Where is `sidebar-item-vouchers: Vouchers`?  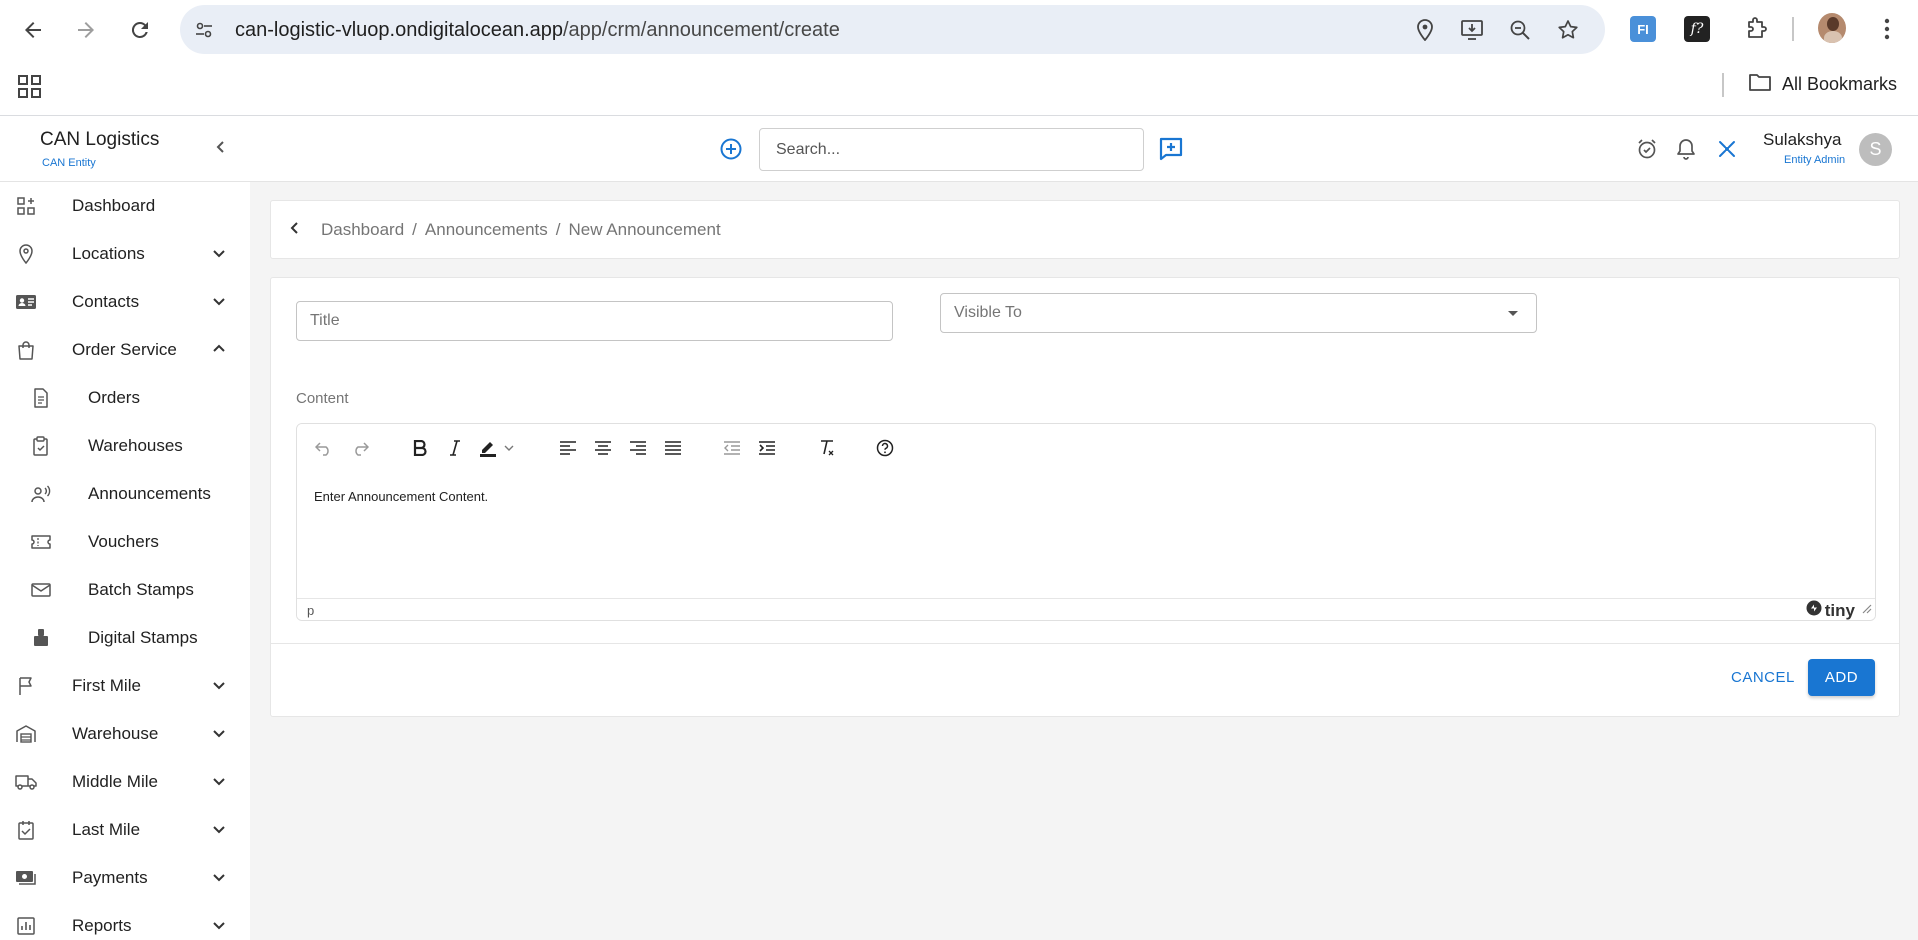
sidebar-item-vouchers: Vouchers is located at coordinates (125, 542).